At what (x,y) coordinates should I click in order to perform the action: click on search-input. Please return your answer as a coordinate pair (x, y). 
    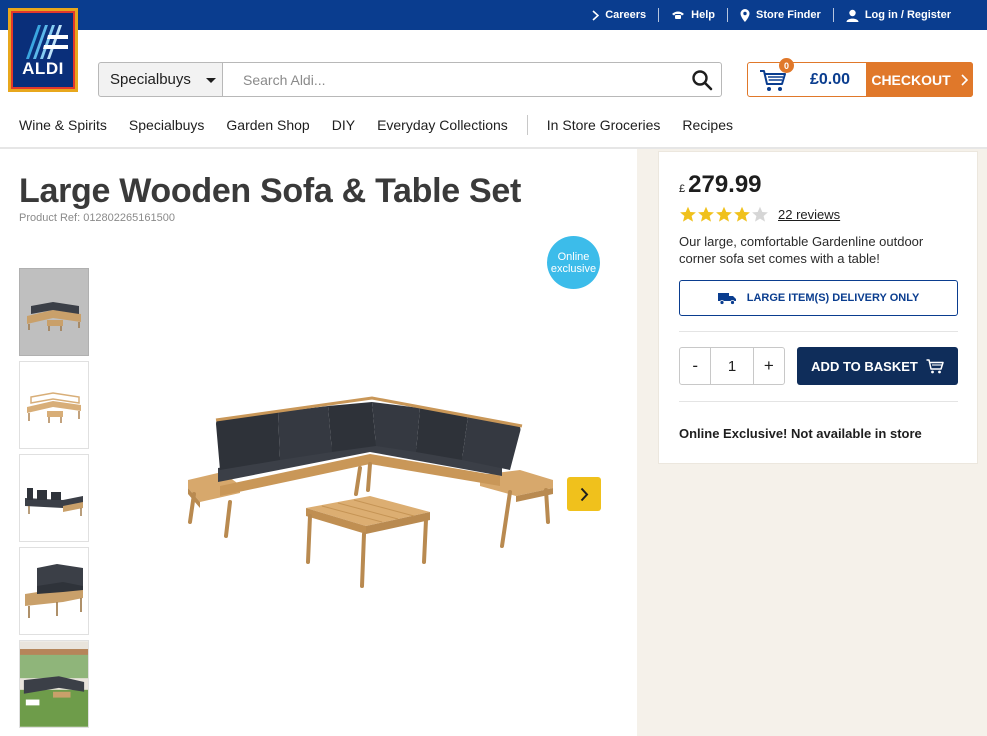
    Looking at the image, I should click on (472, 79).